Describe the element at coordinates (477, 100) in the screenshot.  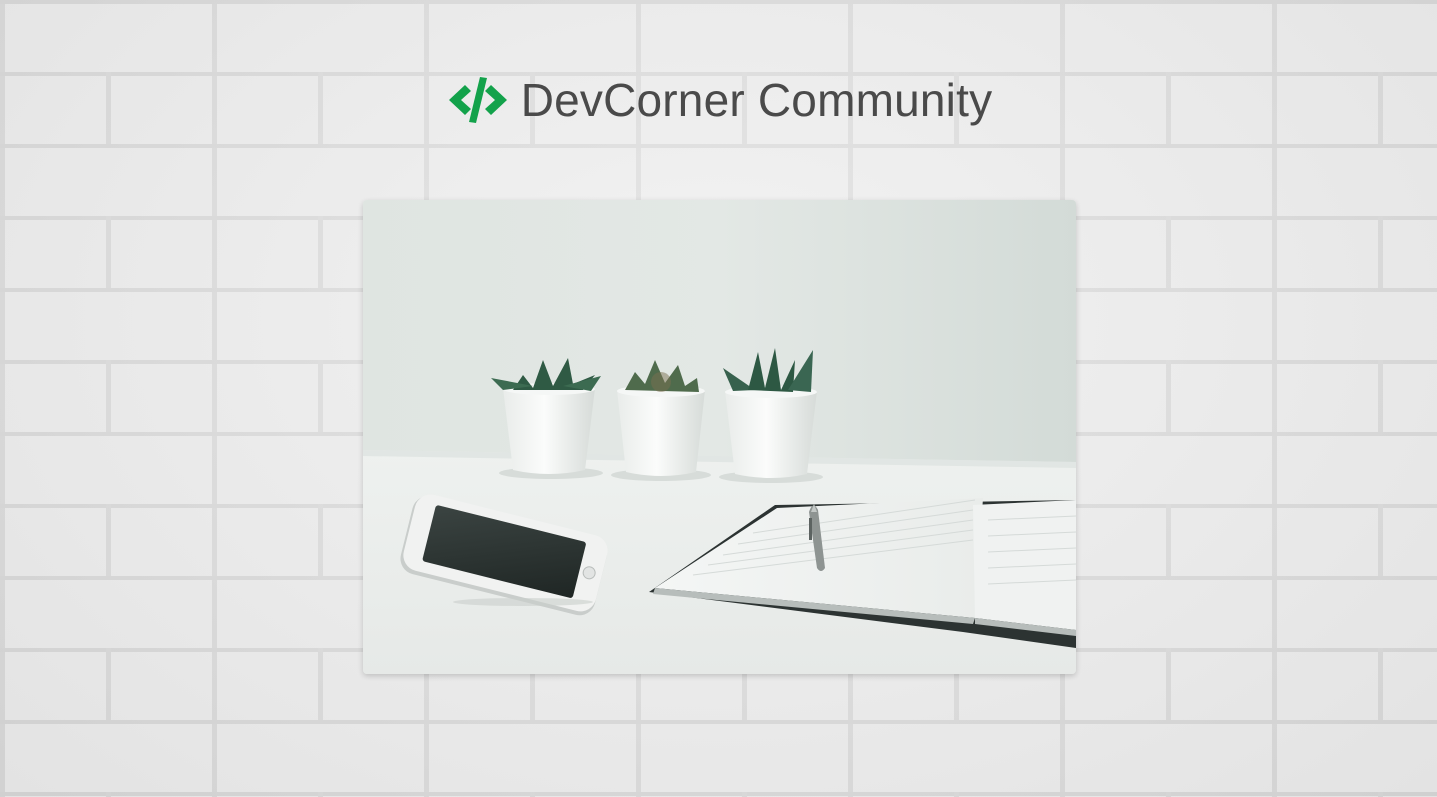
I see `code-slash-icon` at that location.